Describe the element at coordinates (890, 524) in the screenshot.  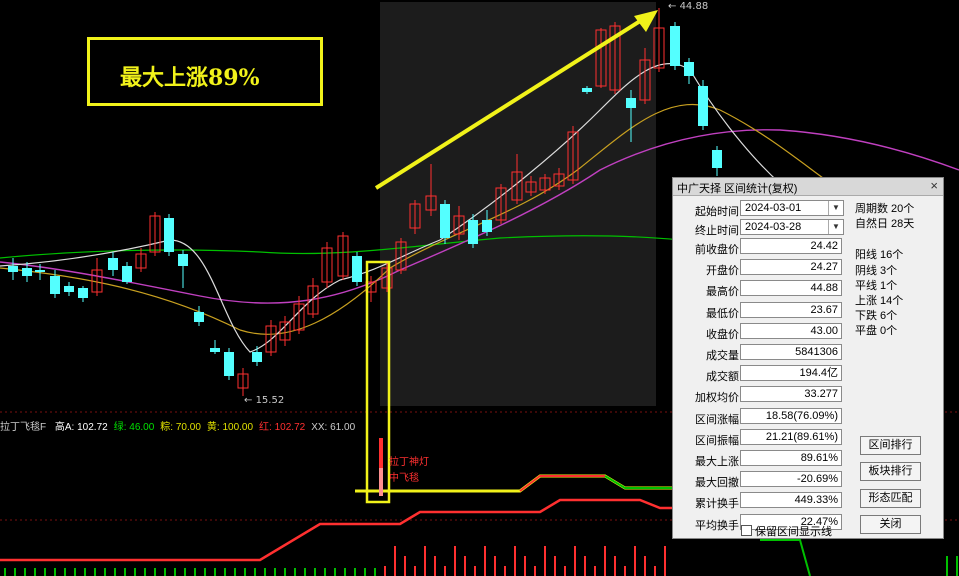
I see `close-button: 关闭` at that location.